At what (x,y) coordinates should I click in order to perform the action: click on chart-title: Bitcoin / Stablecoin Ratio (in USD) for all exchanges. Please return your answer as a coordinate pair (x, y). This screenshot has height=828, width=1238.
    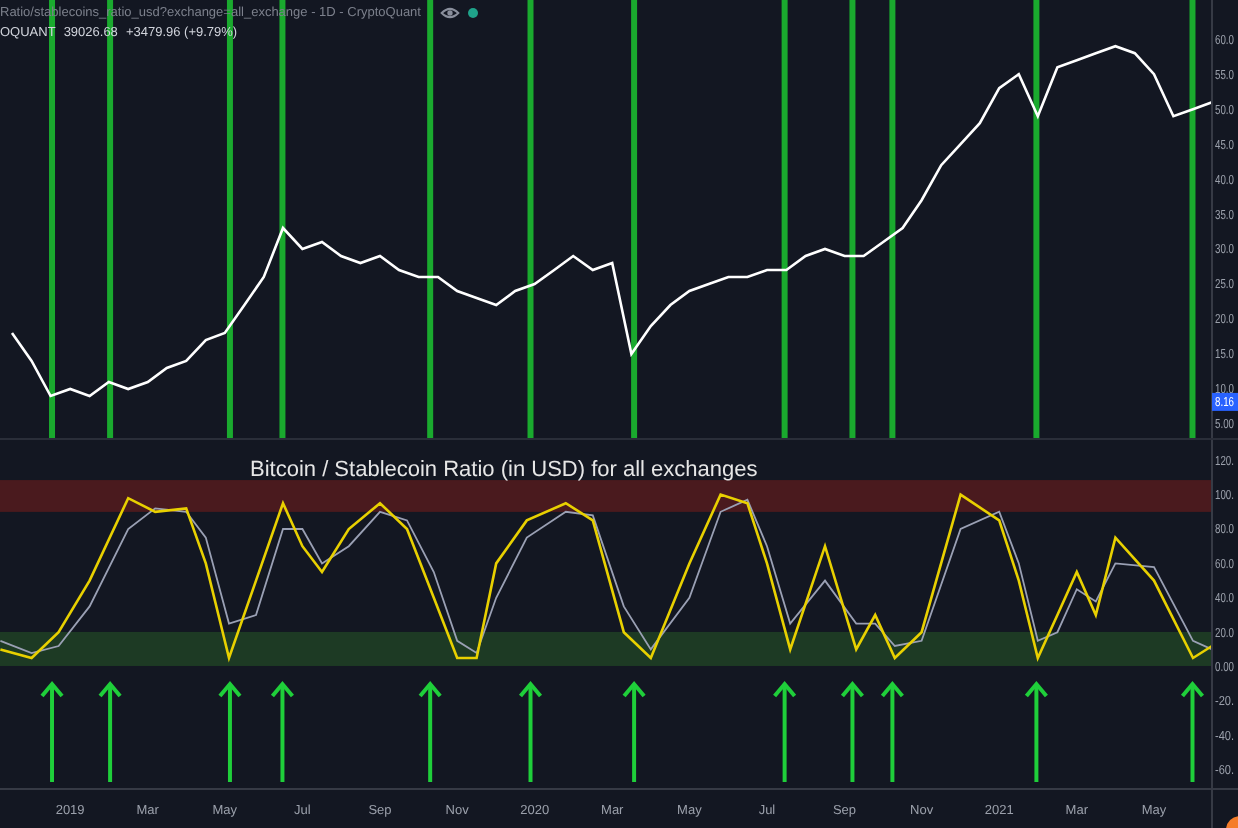
    Looking at the image, I should click on (504, 470).